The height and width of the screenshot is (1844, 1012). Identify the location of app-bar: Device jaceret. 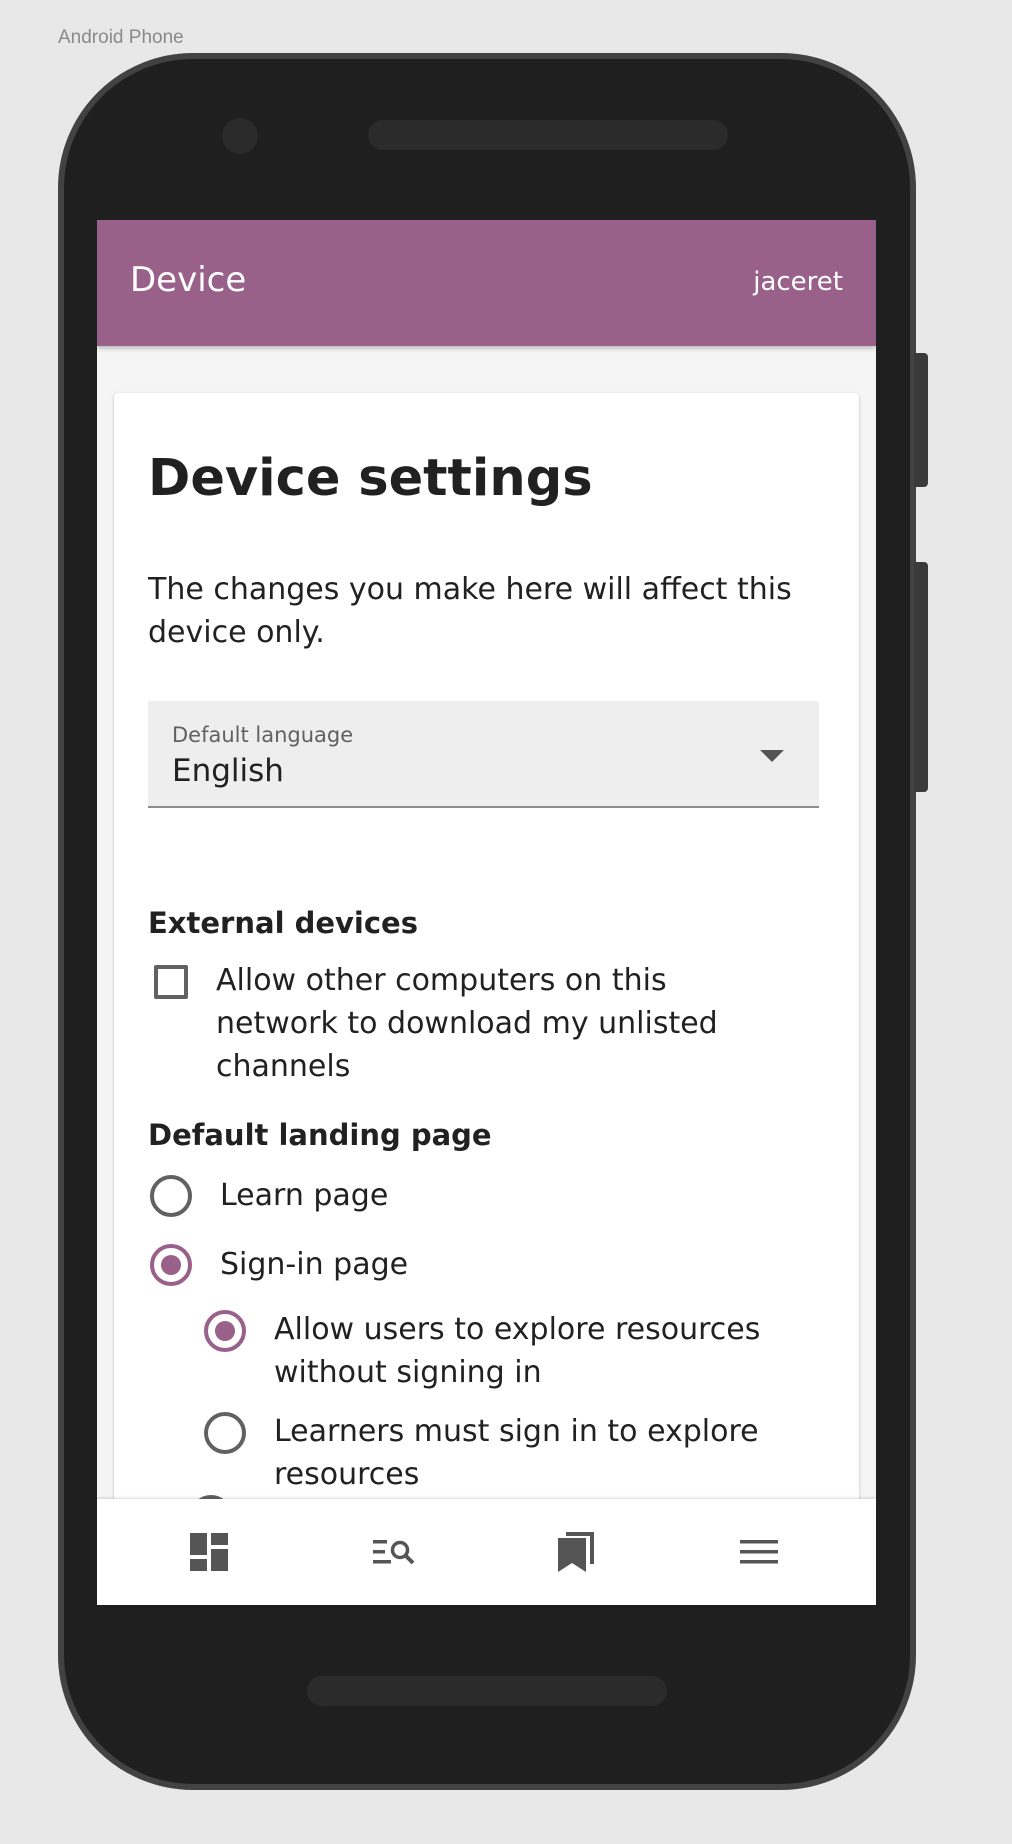
(486, 283).